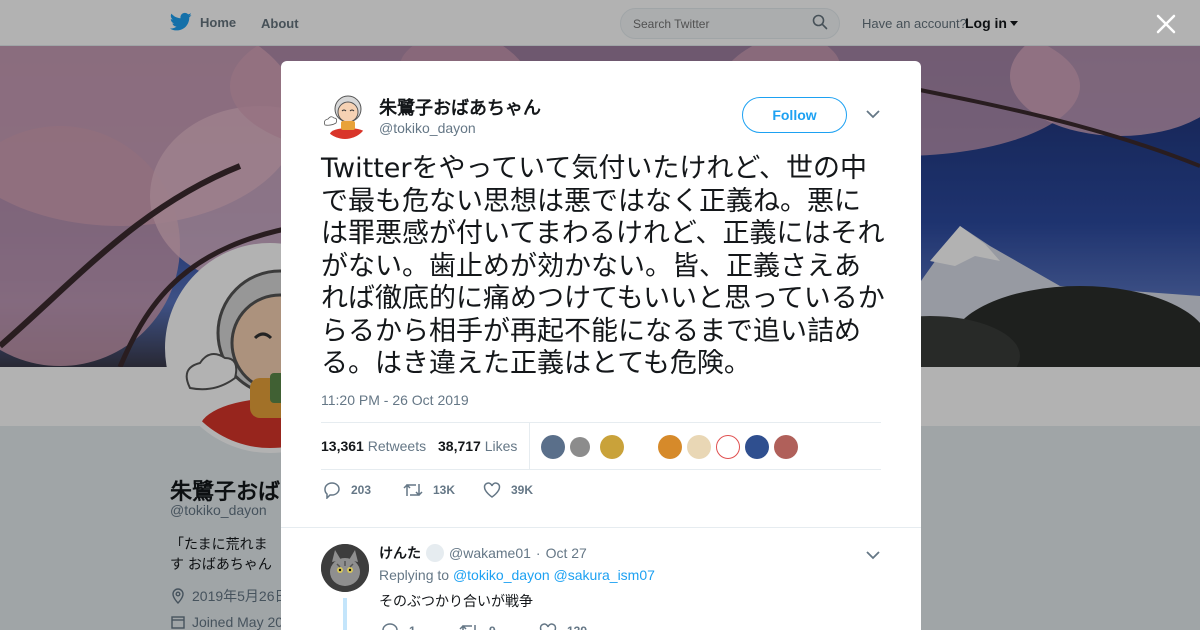 The image size is (1200, 630). I want to click on retweets-count: 13,361, so click(342, 446).